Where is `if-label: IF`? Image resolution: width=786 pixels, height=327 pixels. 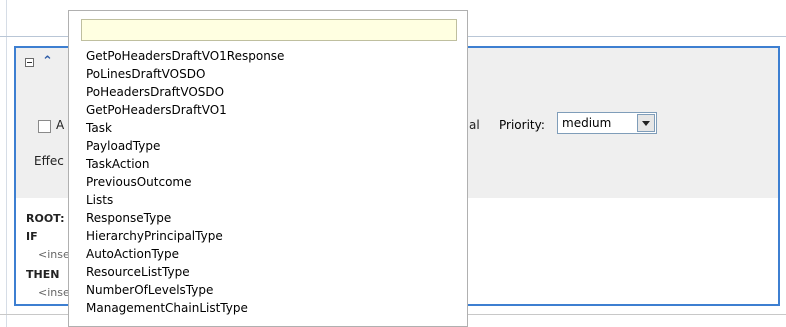 if-label: IF is located at coordinates (32, 236).